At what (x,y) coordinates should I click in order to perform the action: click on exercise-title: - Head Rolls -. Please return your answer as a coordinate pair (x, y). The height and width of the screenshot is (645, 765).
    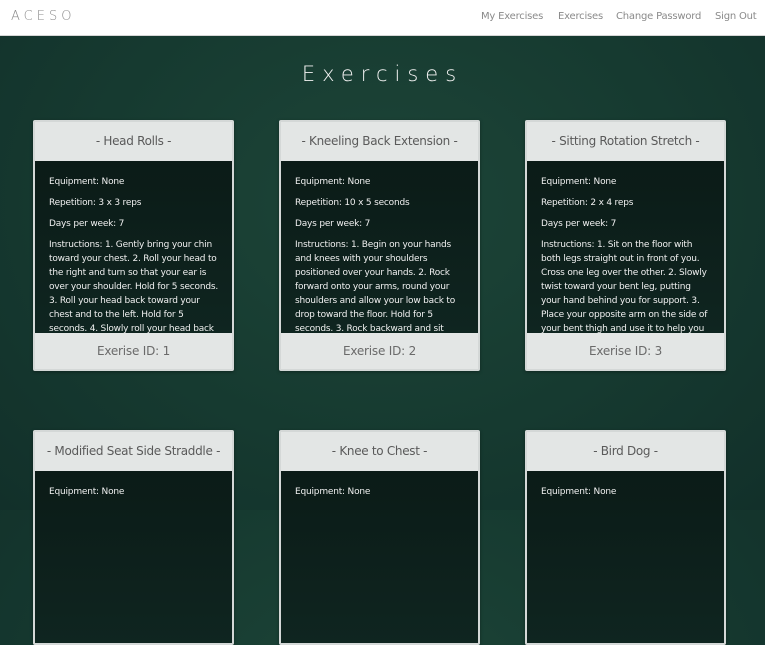
    Looking at the image, I should click on (133, 141).